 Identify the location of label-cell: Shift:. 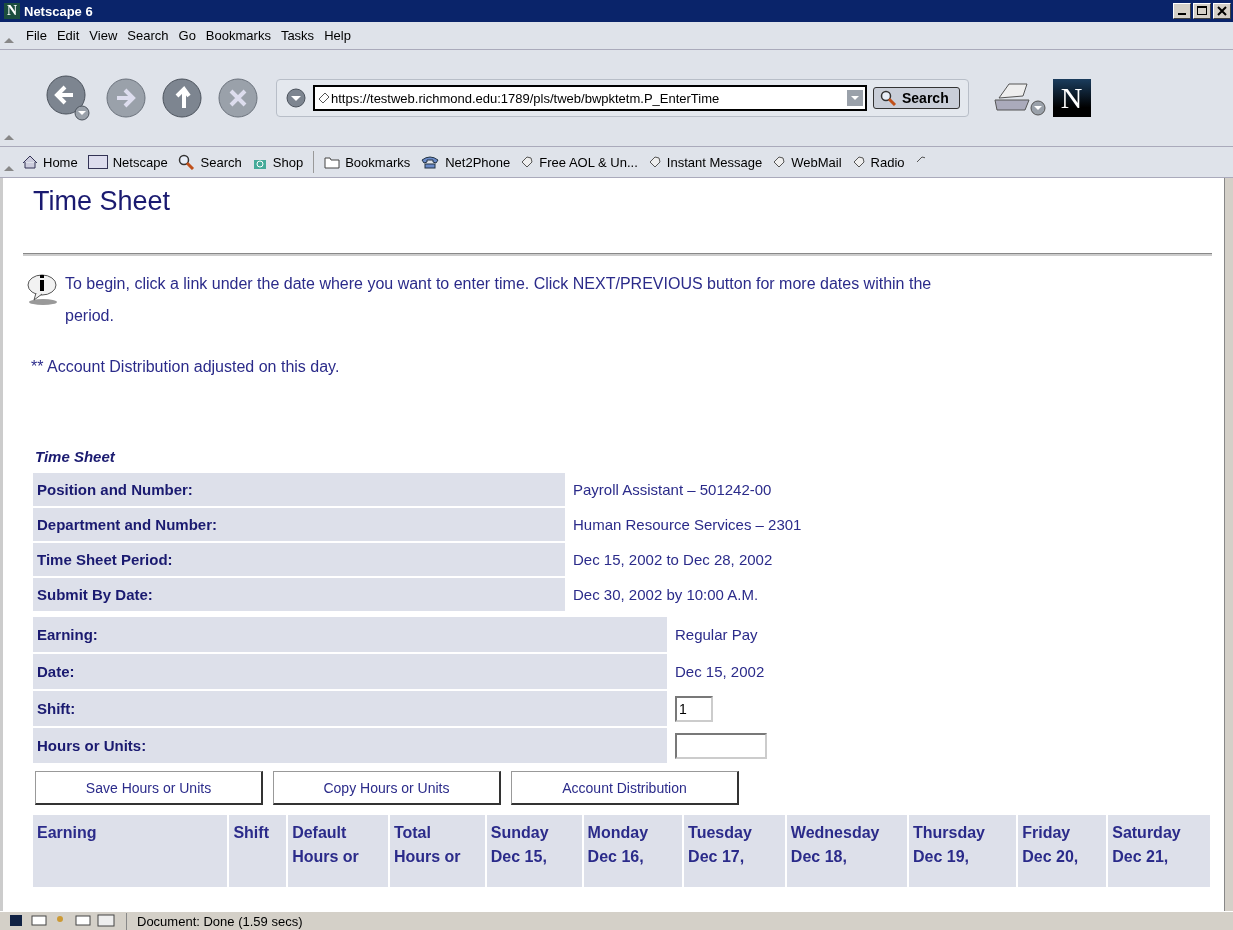
(350, 708).